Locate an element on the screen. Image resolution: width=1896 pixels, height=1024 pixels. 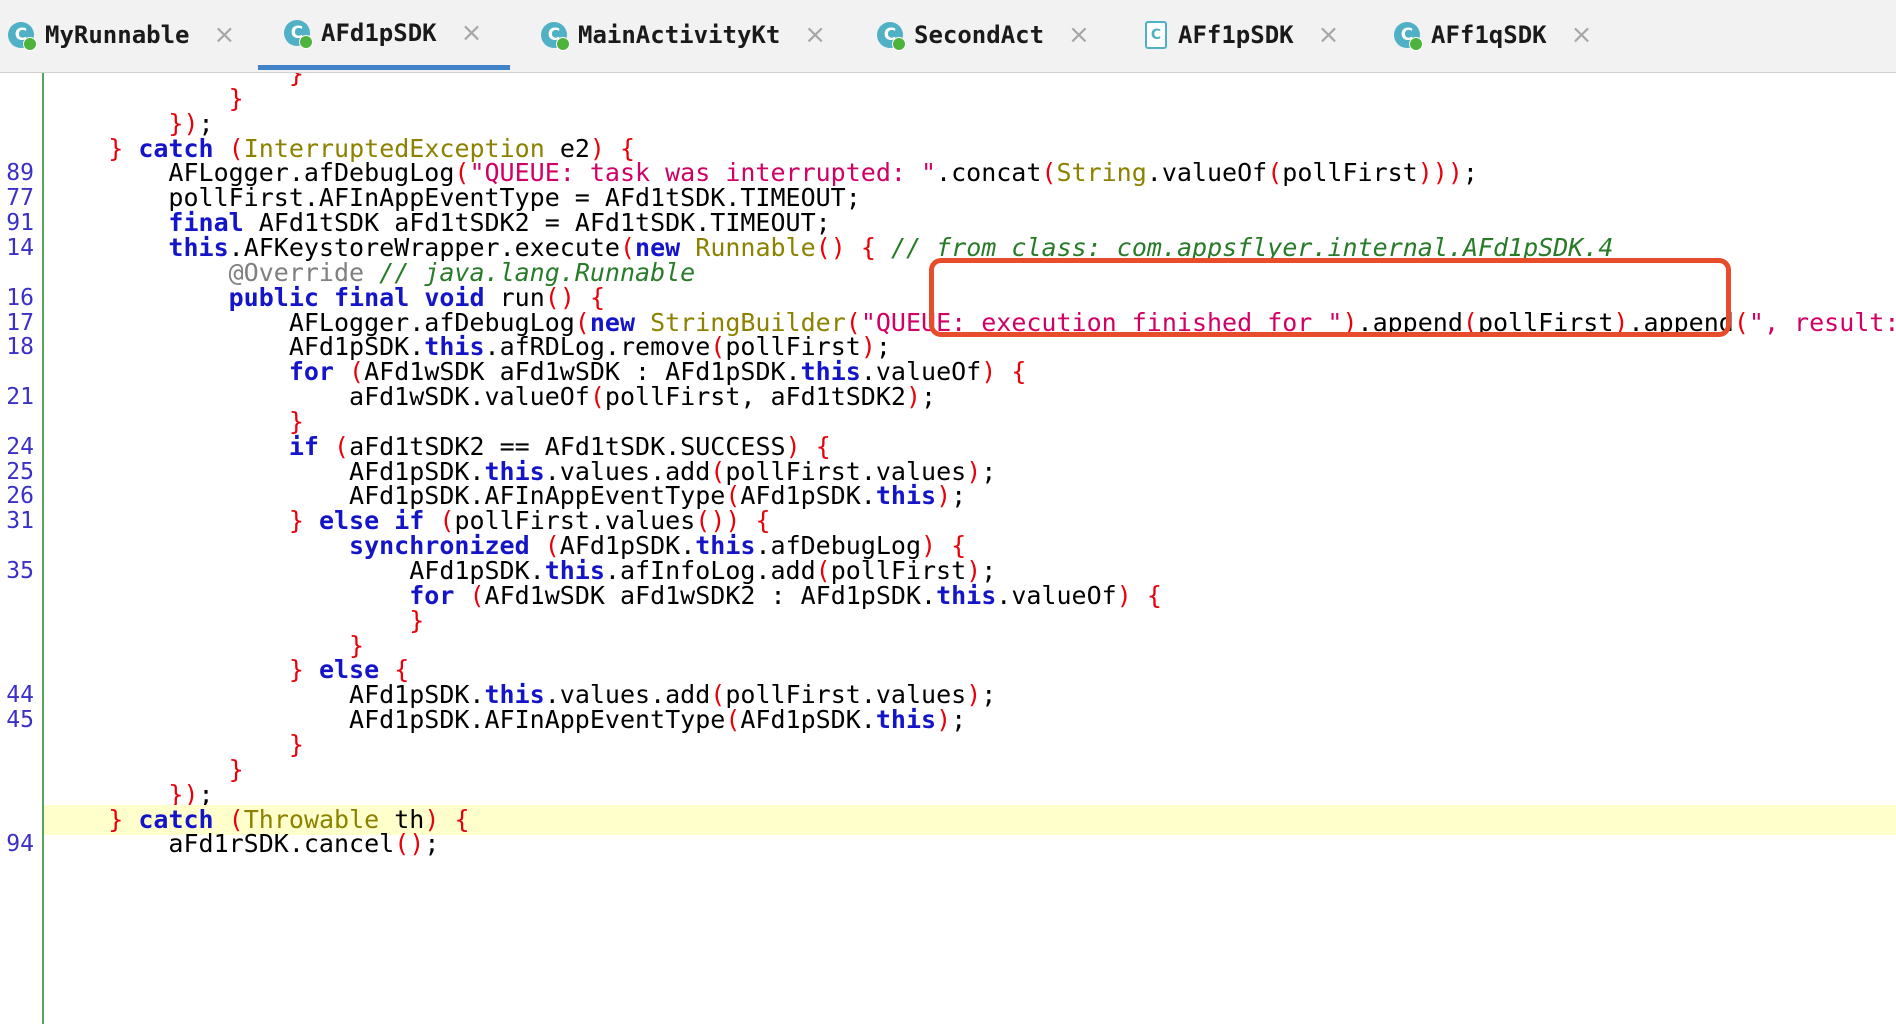
tab-myrunnable: C MyRunnable × is located at coordinates (117, 35).